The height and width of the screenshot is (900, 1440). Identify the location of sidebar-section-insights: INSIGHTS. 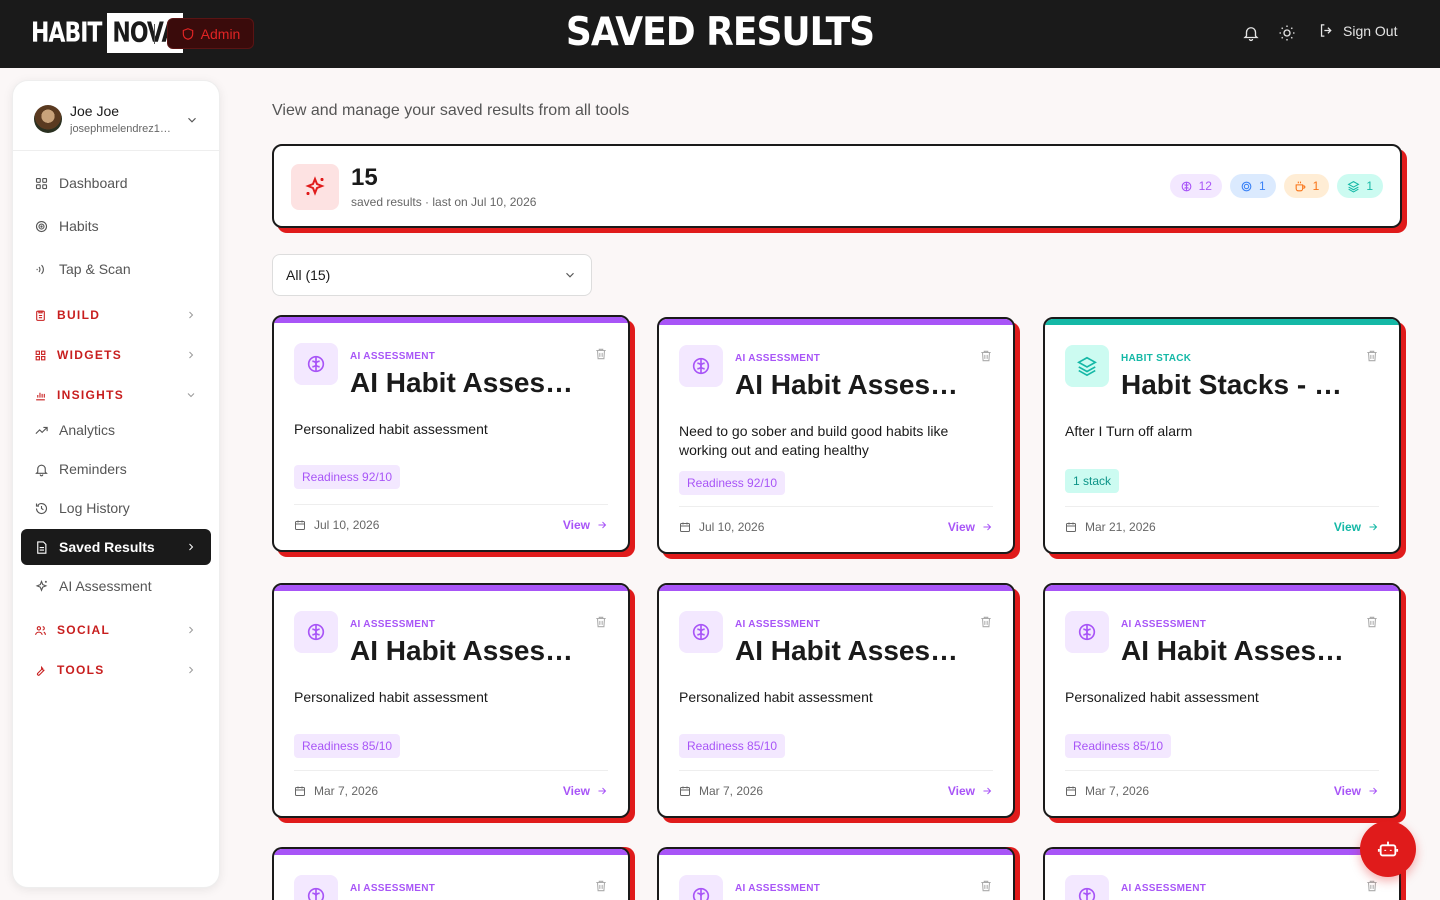
(116, 395).